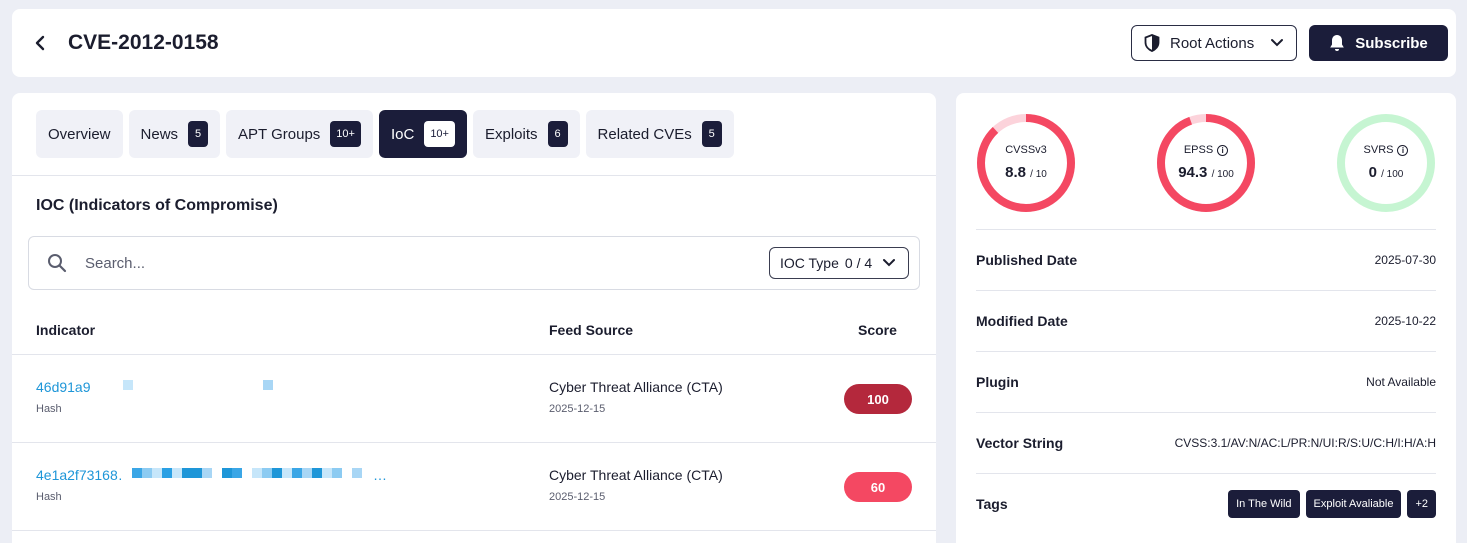 The height and width of the screenshot is (543, 1467). Describe the element at coordinates (1337, 43) in the screenshot. I see `bell-icon` at that location.